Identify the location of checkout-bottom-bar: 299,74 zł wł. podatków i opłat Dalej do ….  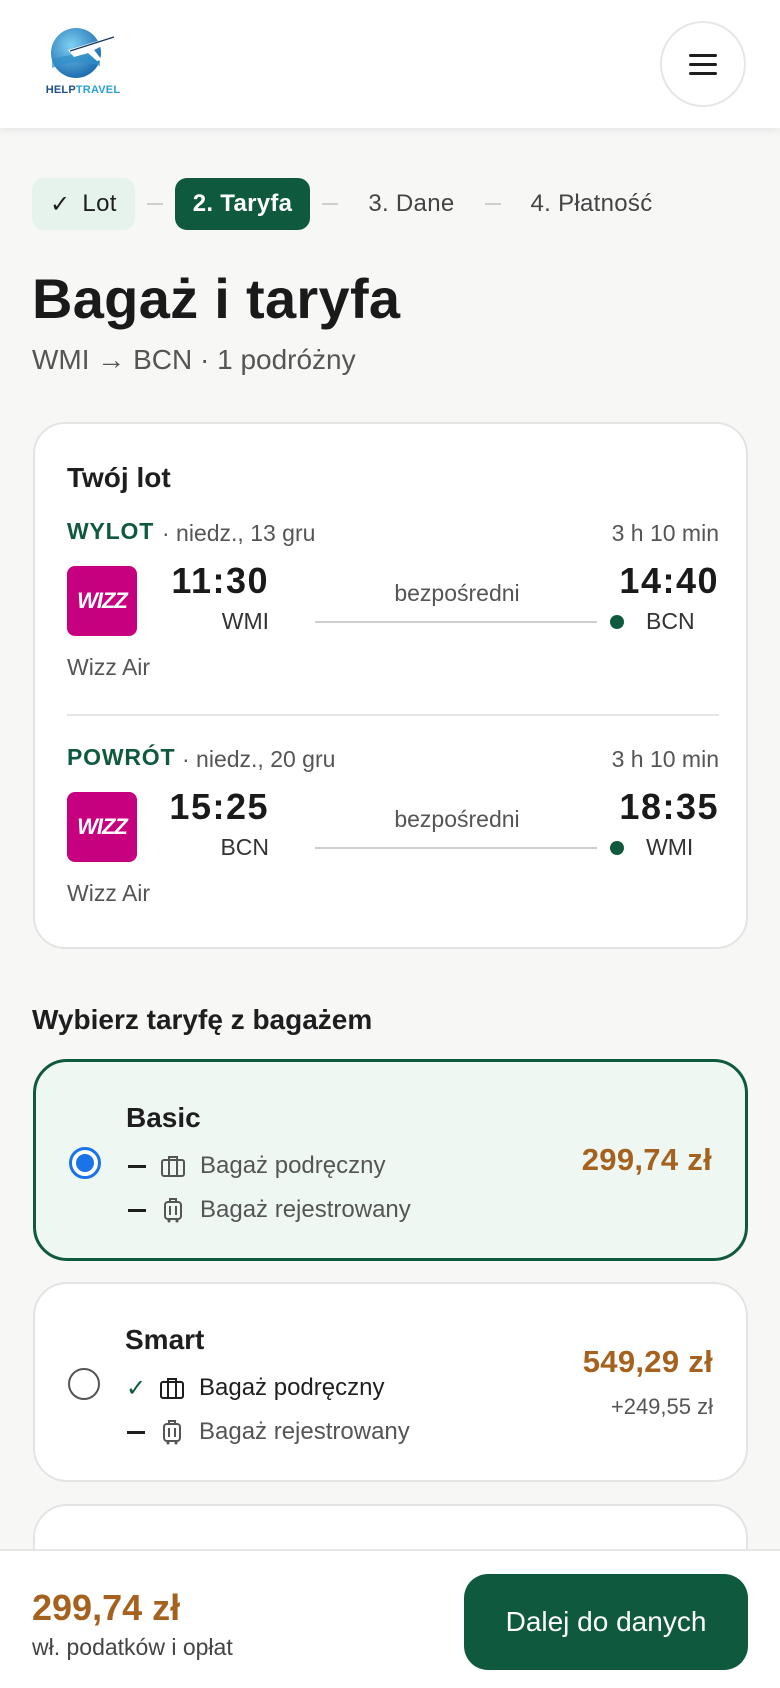
(390, 1618).